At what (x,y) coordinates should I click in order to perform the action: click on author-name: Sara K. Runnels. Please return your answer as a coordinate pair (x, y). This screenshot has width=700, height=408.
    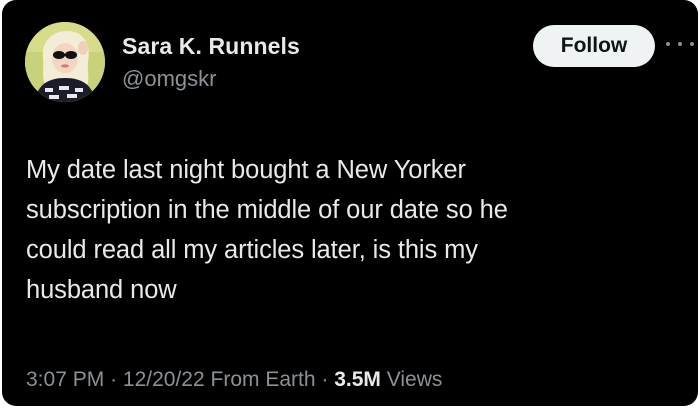
    Looking at the image, I should click on (211, 46).